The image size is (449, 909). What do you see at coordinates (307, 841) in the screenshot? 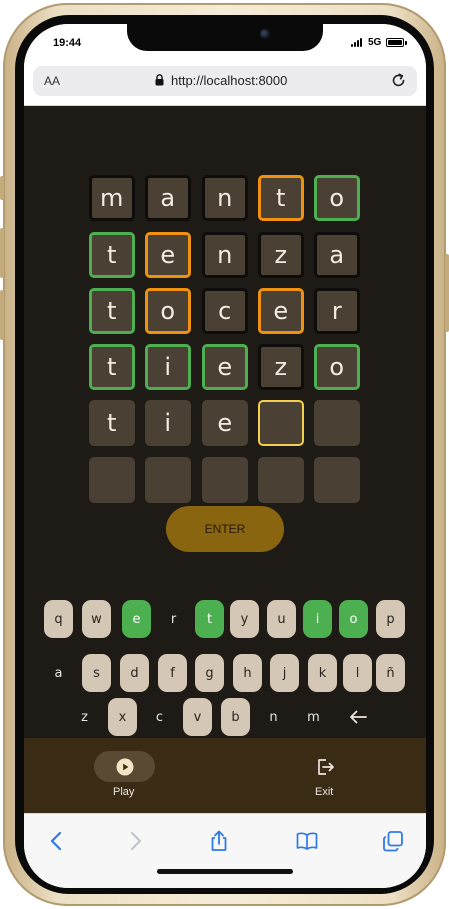
I see `bookmarks-icon` at bounding box center [307, 841].